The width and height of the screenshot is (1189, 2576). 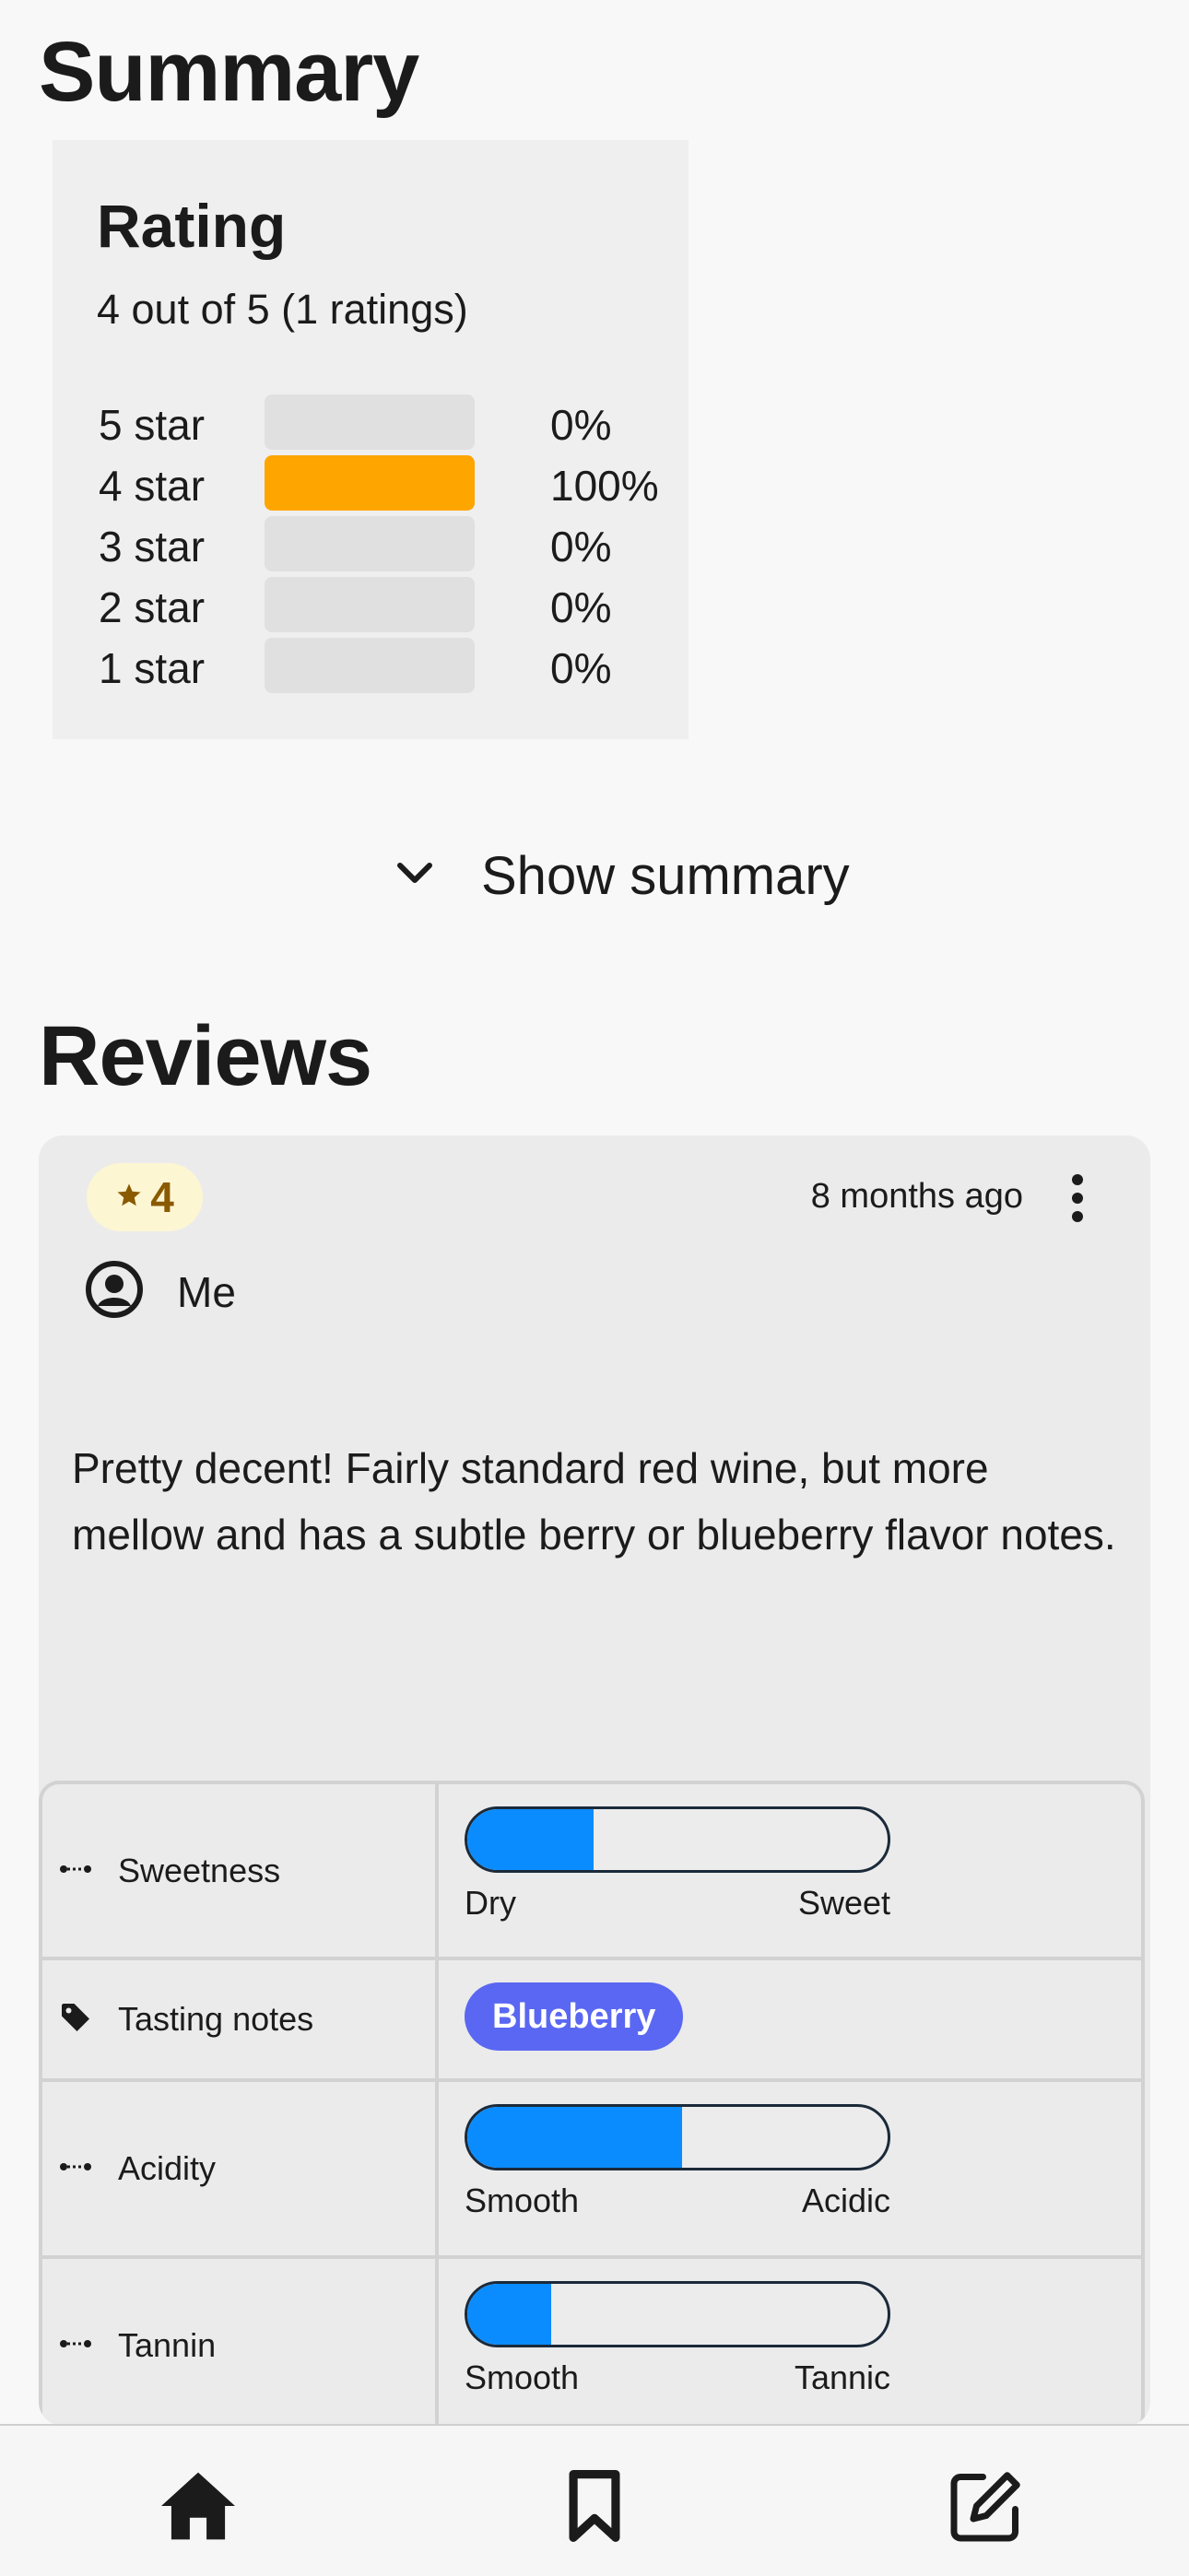 What do you see at coordinates (162, 1197) in the screenshot?
I see `star-rating-value: 4` at bounding box center [162, 1197].